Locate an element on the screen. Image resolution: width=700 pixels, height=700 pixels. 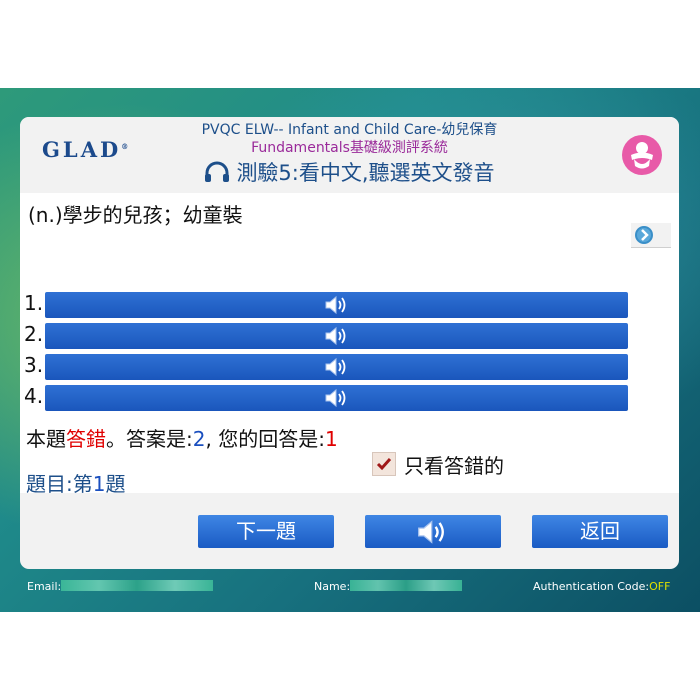
option-number: 3. is located at coordinates (34, 365).